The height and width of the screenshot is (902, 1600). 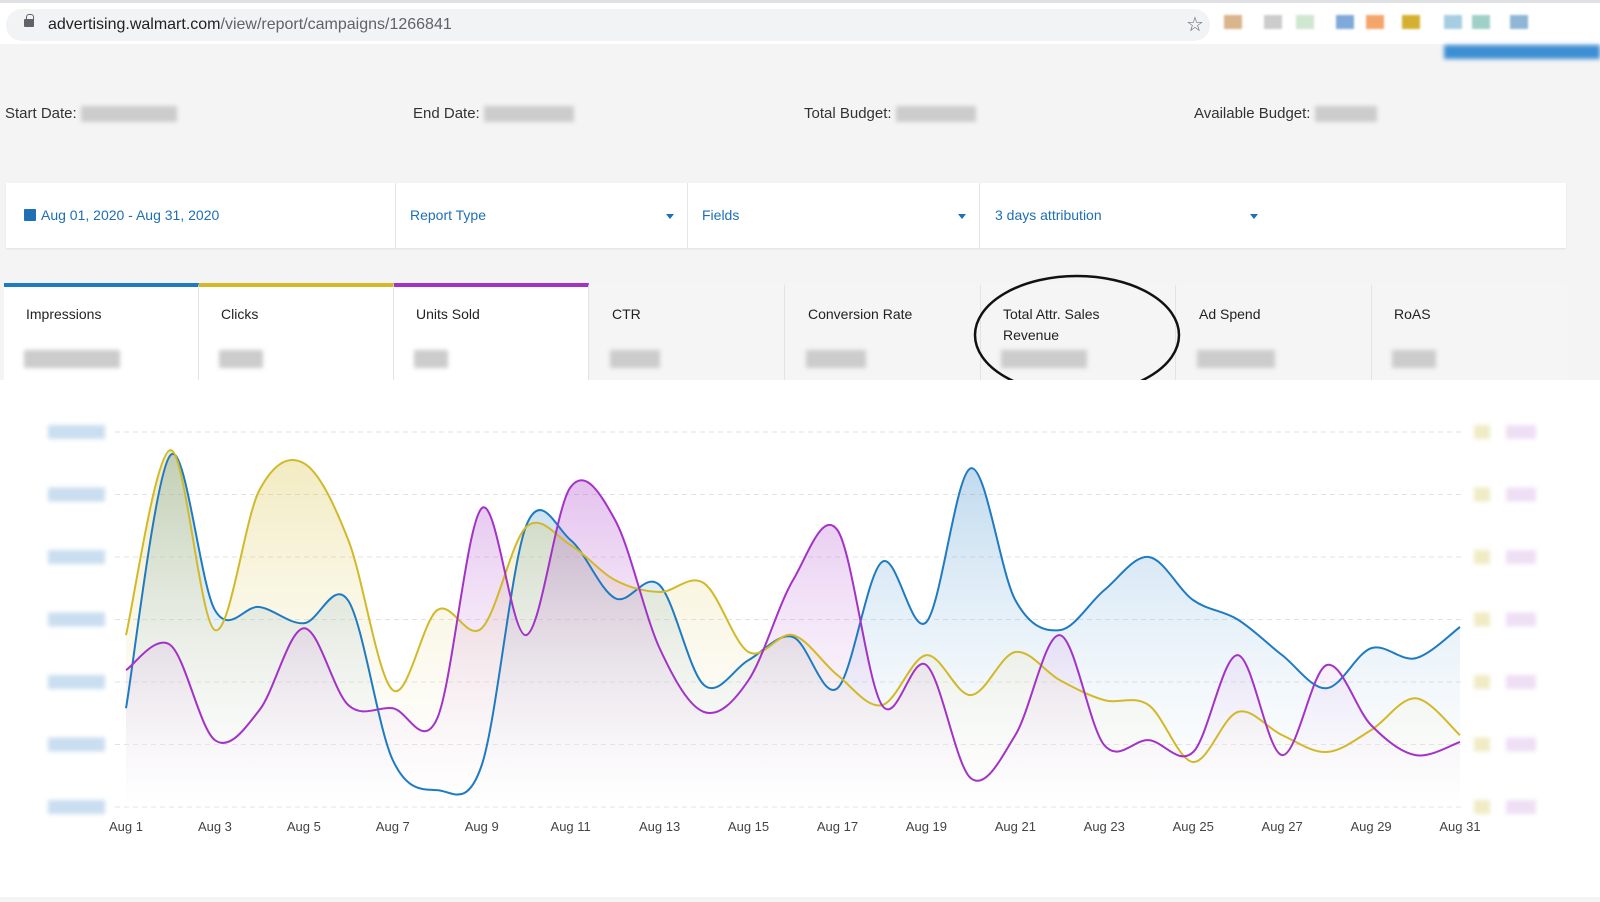 What do you see at coordinates (126, 826) in the screenshot?
I see `x-tick-label: Aug 1` at bounding box center [126, 826].